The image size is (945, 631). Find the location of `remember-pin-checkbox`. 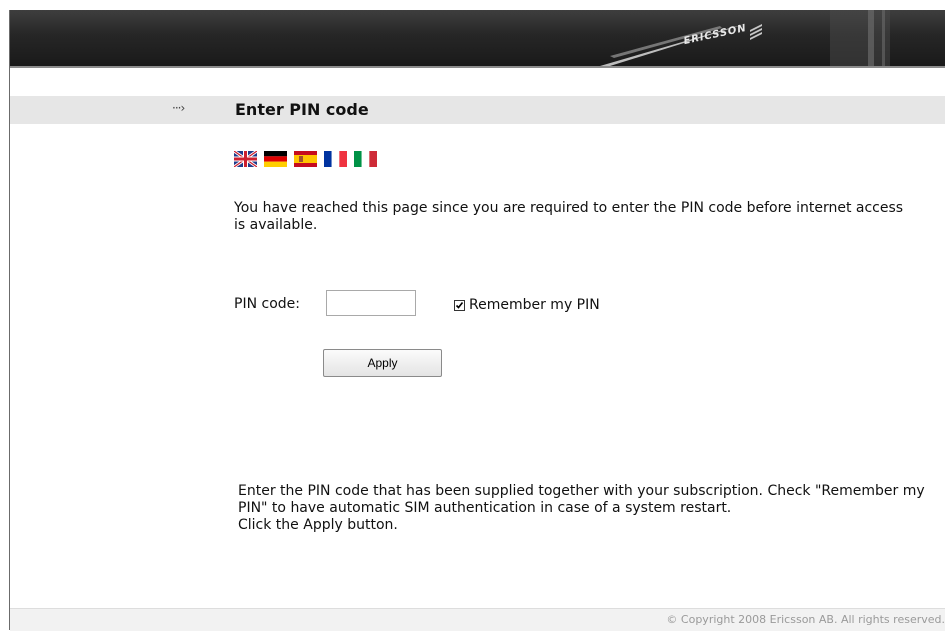

remember-pin-checkbox is located at coordinates (459, 305).